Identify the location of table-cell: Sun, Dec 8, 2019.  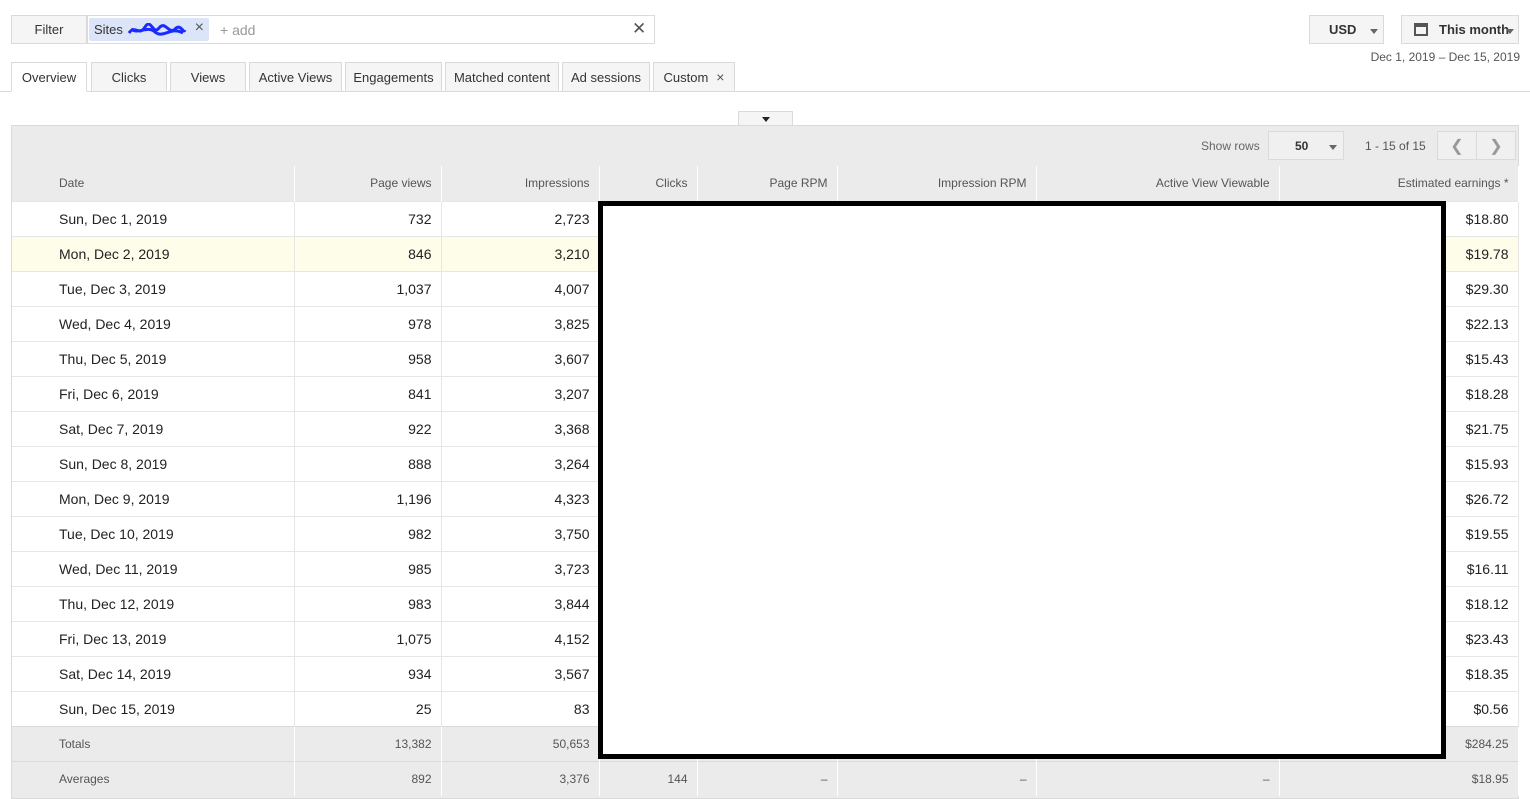
(153, 463).